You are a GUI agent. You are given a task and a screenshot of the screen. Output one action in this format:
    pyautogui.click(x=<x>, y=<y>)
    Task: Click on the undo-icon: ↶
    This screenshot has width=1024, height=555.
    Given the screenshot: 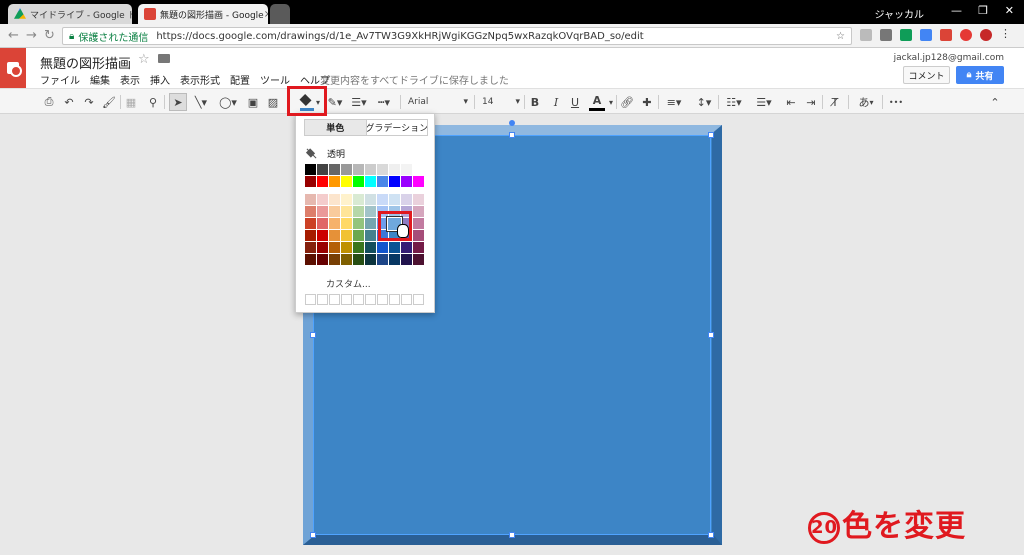 What is the action you would take?
    pyautogui.click(x=69, y=102)
    